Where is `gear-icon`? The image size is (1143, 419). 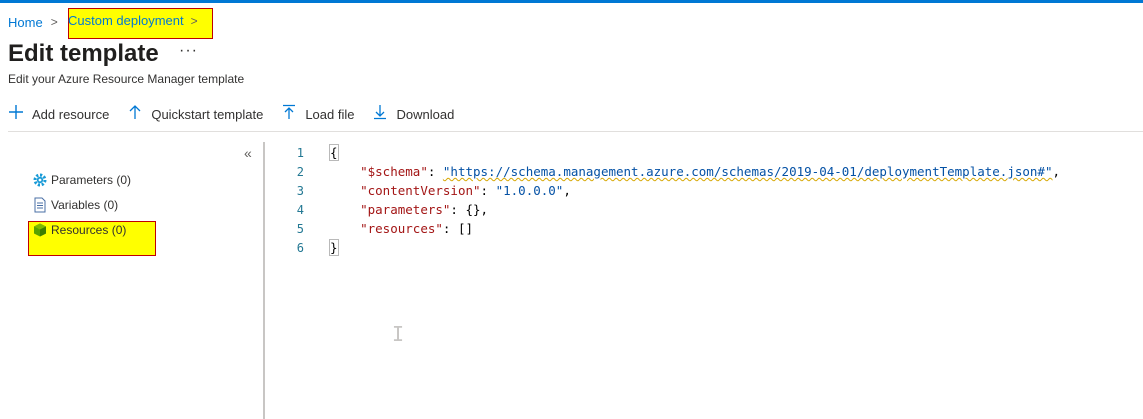 gear-icon is located at coordinates (40, 180).